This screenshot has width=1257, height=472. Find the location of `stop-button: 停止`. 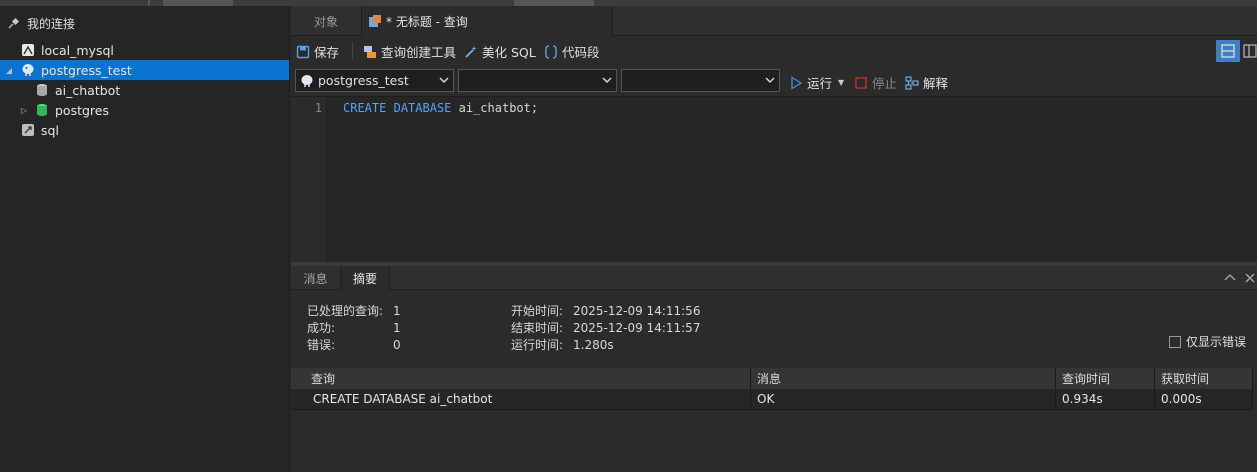

stop-button: 停止 is located at coordinates (875, 82).